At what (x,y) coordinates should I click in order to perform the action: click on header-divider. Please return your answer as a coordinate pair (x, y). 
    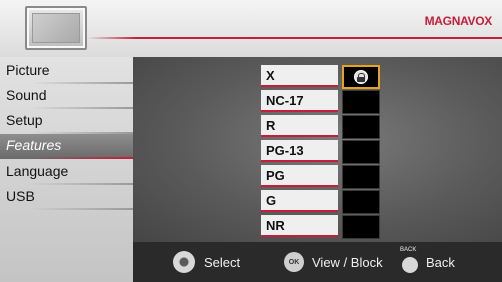
    Looking at the image, I should click on (294, 38).